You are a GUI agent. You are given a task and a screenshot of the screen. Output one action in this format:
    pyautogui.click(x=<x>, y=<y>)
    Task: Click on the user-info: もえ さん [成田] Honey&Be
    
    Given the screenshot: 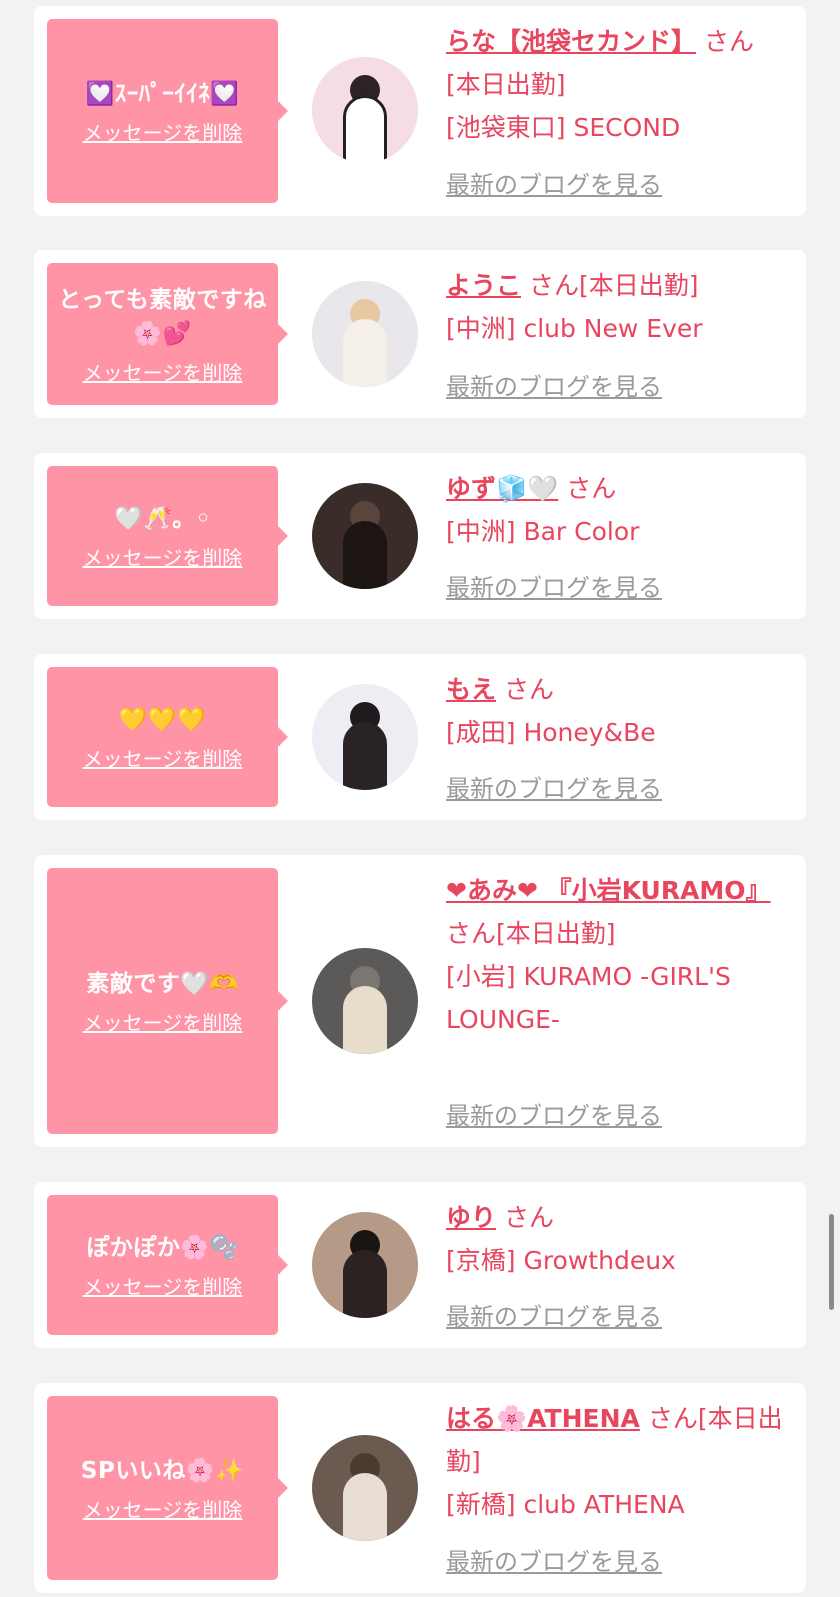 What is the action you would take?
    pyautogui.click(x=615, y=711)
    